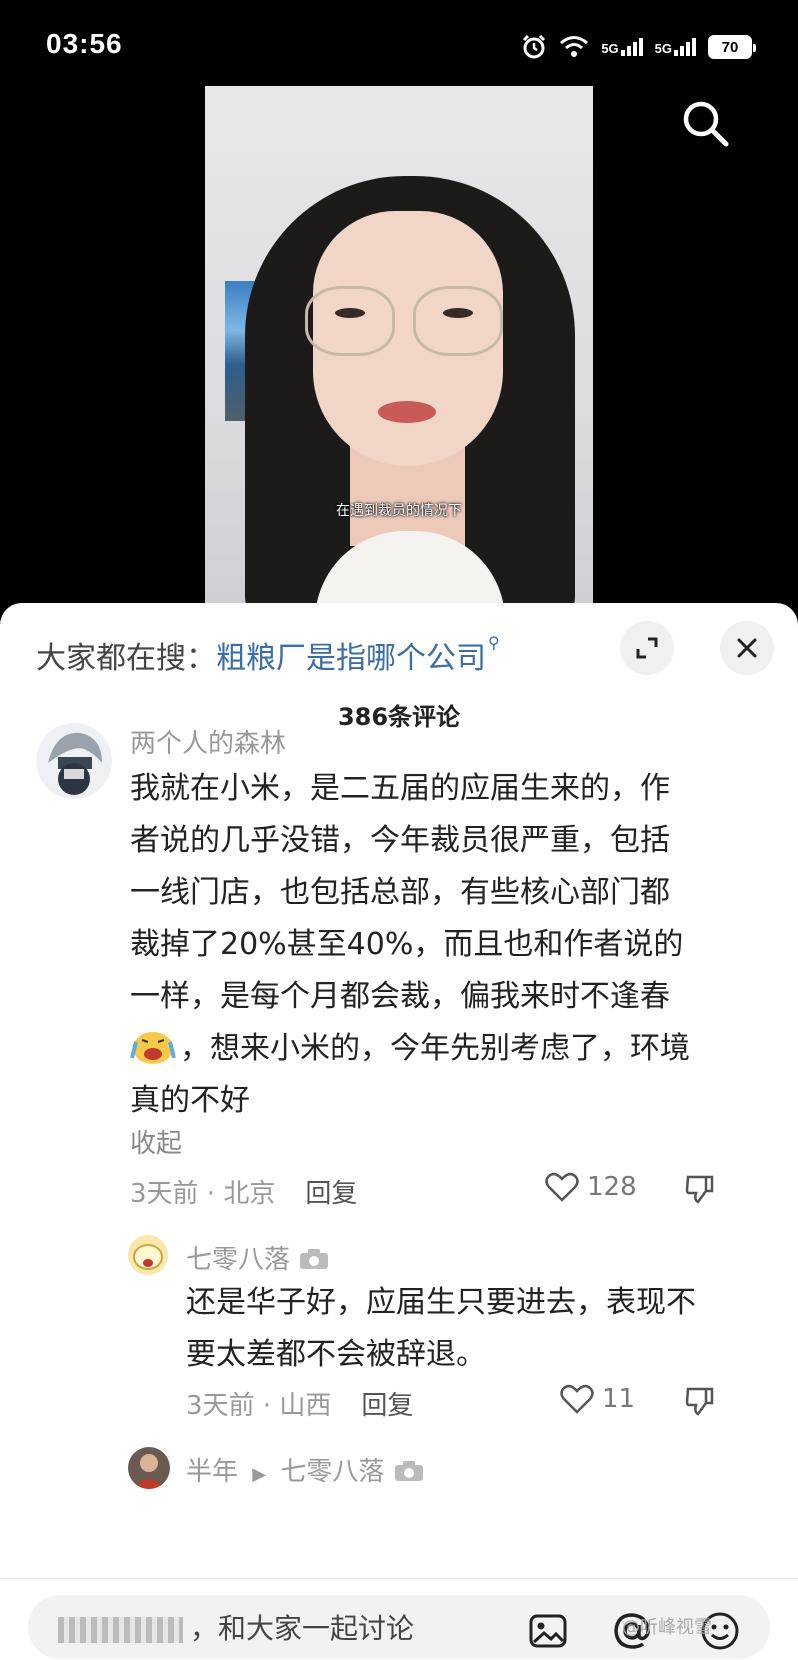 Image resolution: width=798 pixels, height=1660 pixels. What do you see at coordinates (259, 1474) in the screenshot?
I see `reply-arrow-icon: ▶` at bounding box center [259, 1474].